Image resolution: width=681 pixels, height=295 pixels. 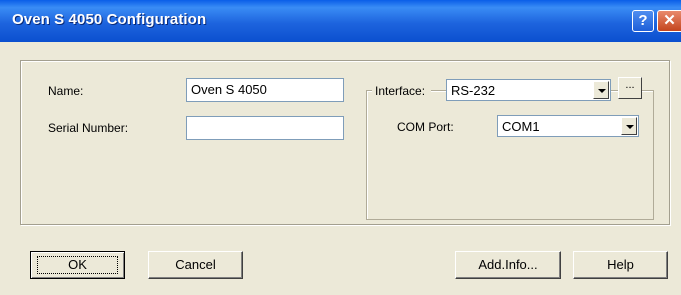 I want to click on com-port-select: COM1, so click(x=568, y=126).